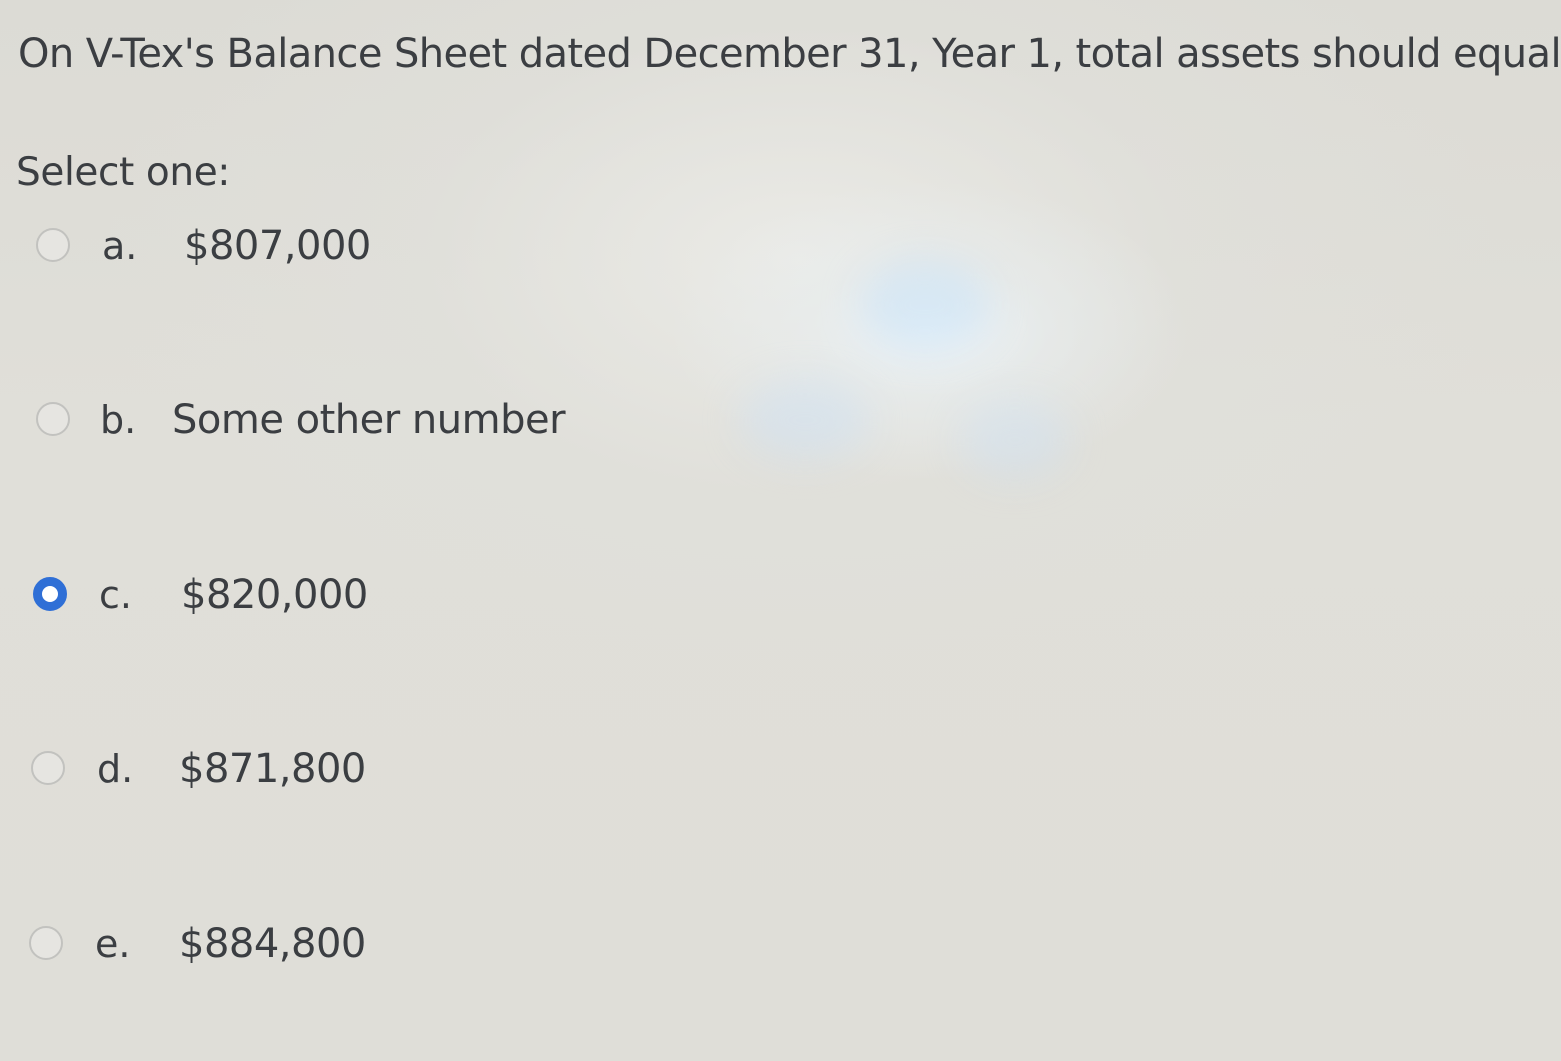  What do you see at coordinates (274, 595) in the screenshot?
I see `option-label-c: $820,000` at bounding box center [274, 595].